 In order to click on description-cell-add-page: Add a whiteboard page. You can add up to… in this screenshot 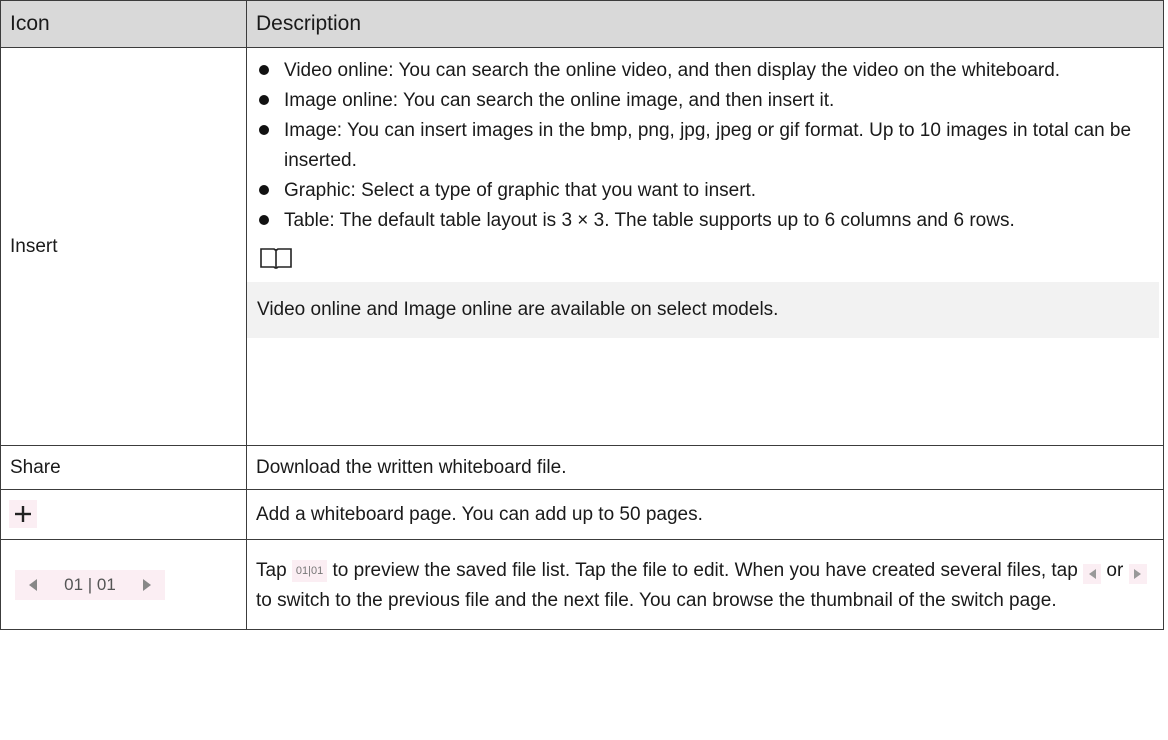, I will do `click(705, 514)`.